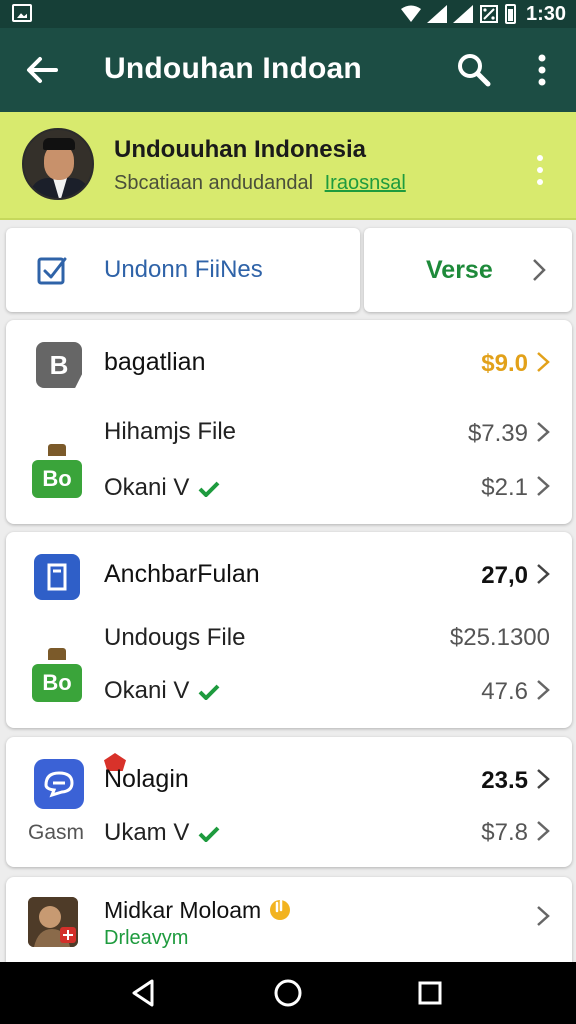 Image resolution: width=576 pixels, height=1024 pixels. Describe the element at coordinates (474, 70) in the screenshot. I see `search-icon` at that location.